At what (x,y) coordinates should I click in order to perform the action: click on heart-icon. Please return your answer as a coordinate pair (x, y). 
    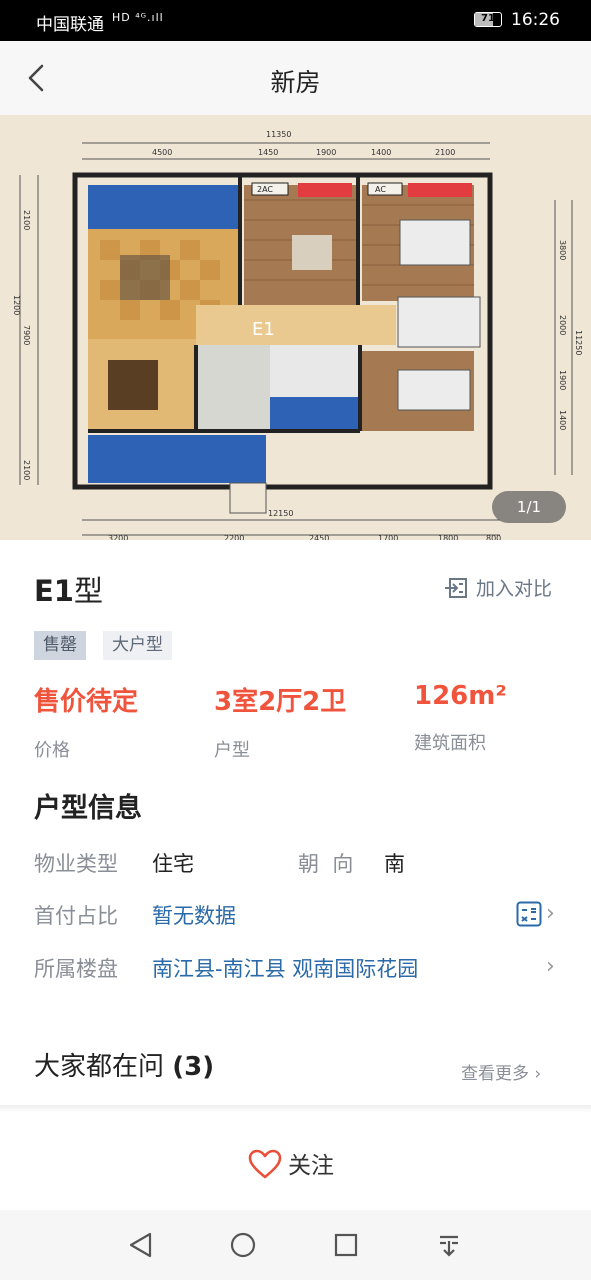
    Looking at the image, I should click on (265, 1164).